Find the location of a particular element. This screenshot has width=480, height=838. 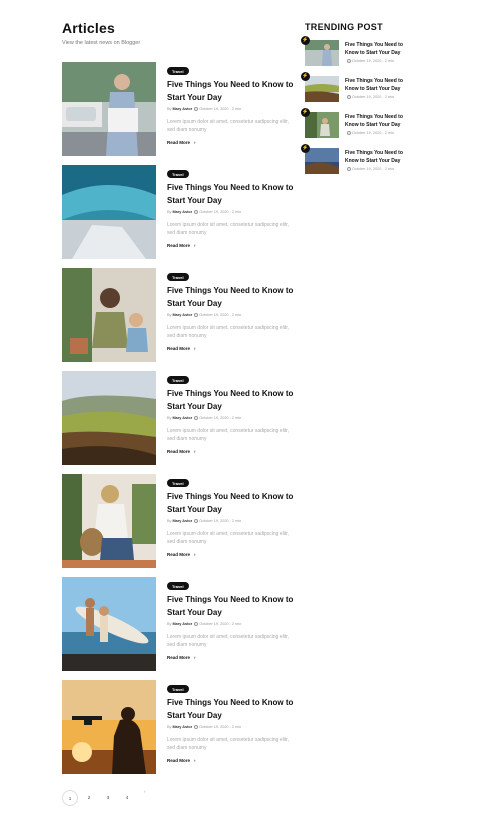

page-3-button: 3 is located at coordinates (108, 798).